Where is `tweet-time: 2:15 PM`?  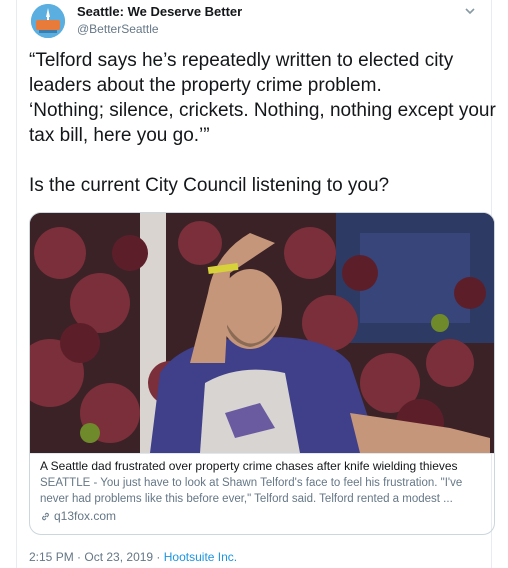
tweet-time: 2:15 PM is located at coordinates (51, 557).